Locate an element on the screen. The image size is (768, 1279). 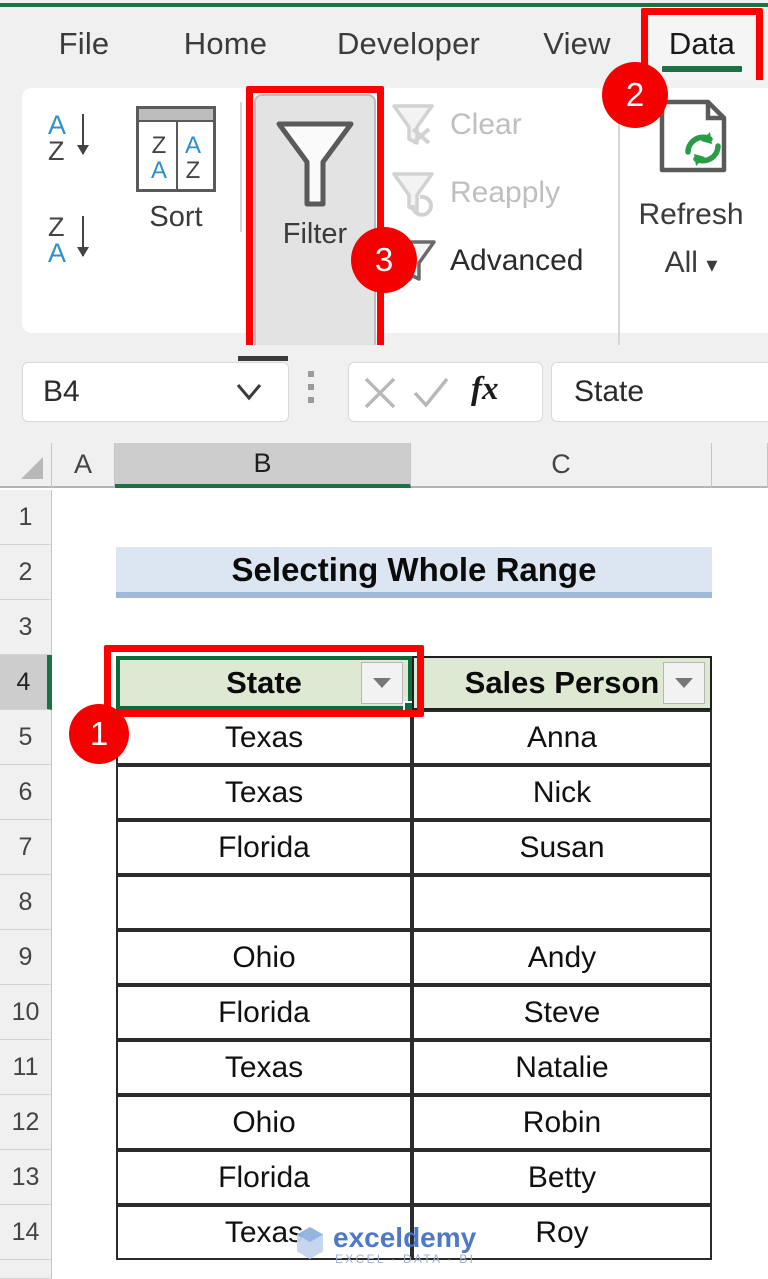
sort-button: Z A A Z Sort is located at coordinates (176, 198).